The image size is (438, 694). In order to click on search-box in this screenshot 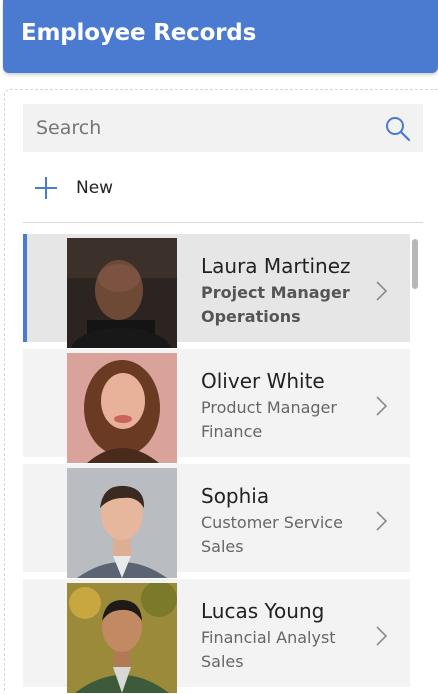, I will do `click(223, 128)`.